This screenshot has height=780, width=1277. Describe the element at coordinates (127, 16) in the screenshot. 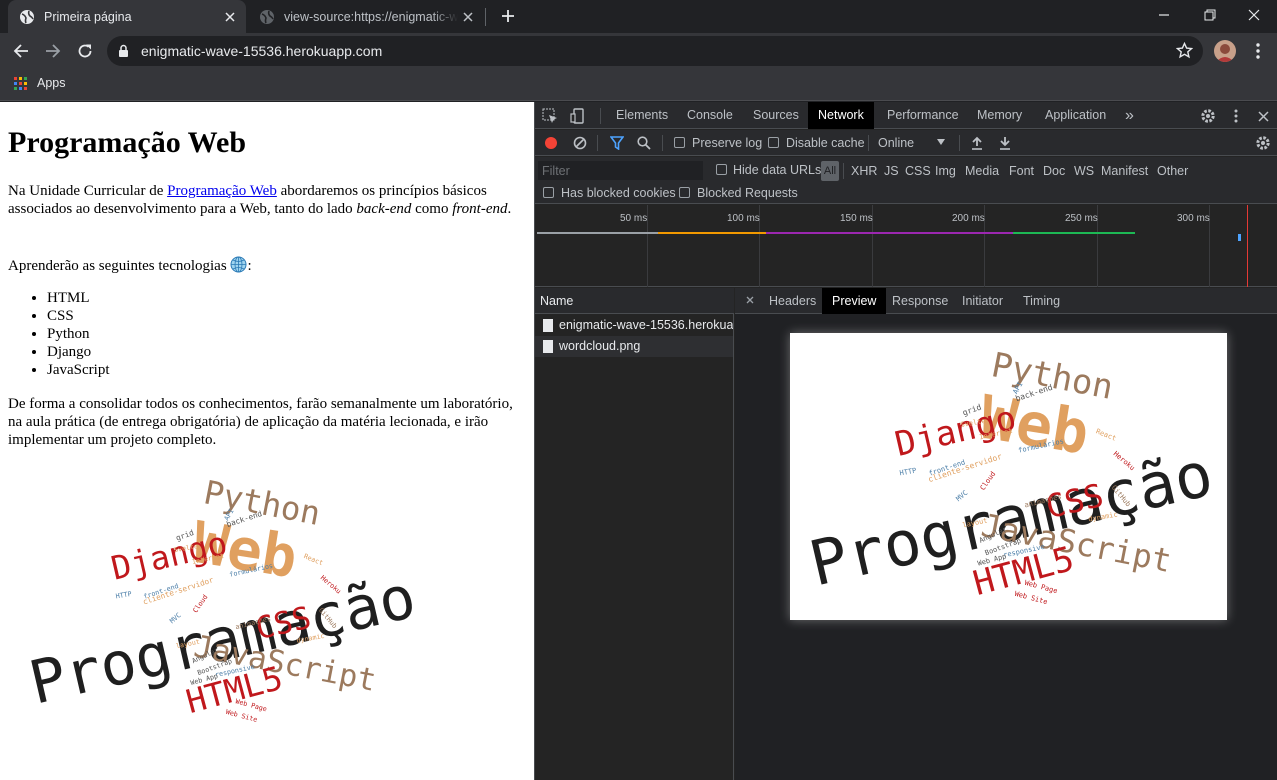

I see `tab-primeira-pagina: Primeira página` at that location.